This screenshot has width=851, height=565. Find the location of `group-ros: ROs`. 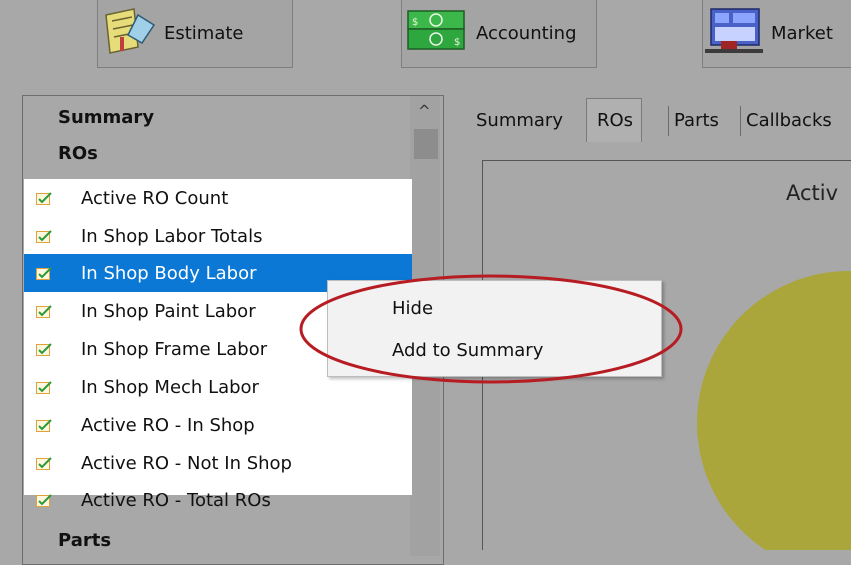

group-ros: ROs is located at coordinates (78, 153).